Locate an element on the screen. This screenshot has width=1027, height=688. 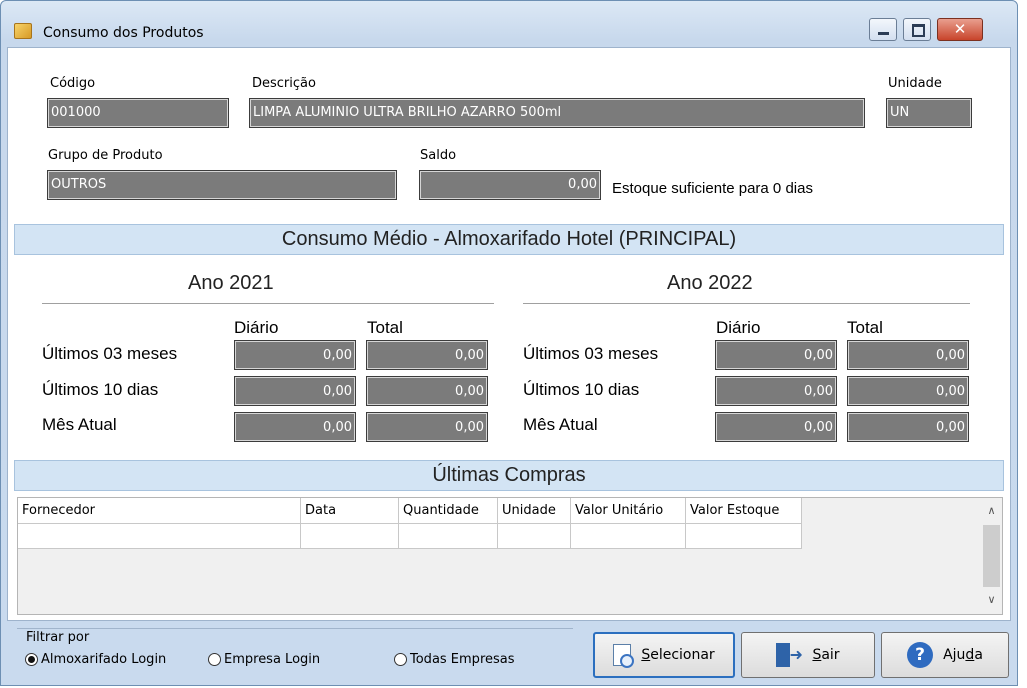
selecionar-button: Selecionar is located at coordinates (664, 655).